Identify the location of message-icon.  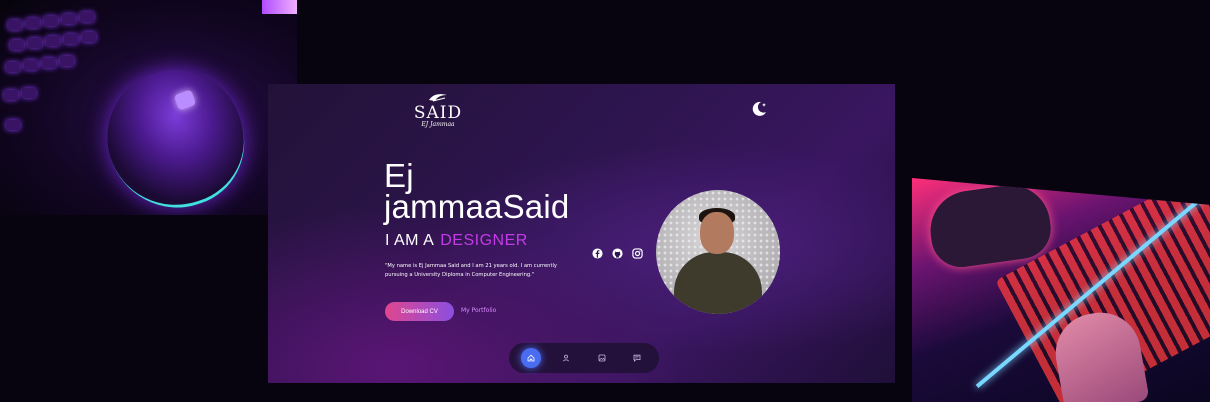
(637, 358).